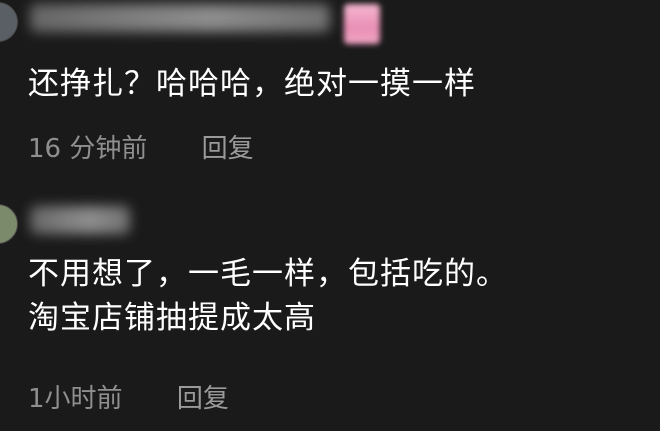  I want to click on comment-time: 1小时前, so click(75, 399).